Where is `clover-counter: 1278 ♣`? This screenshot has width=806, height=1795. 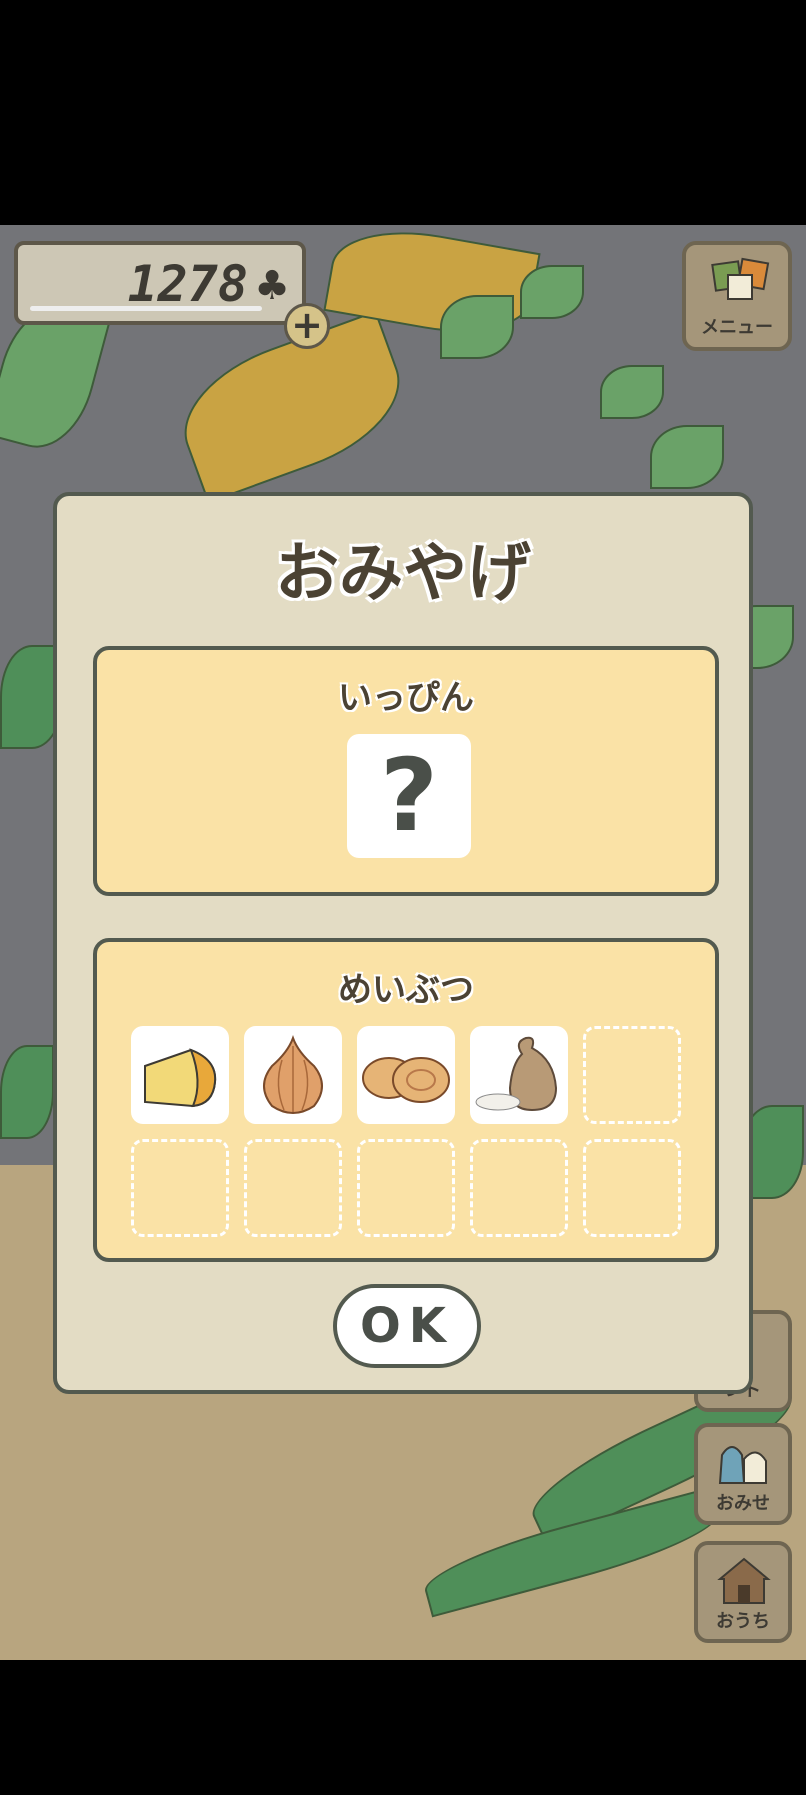
clover-counter: 1278 ♣ is located at coordinates (160, 283).